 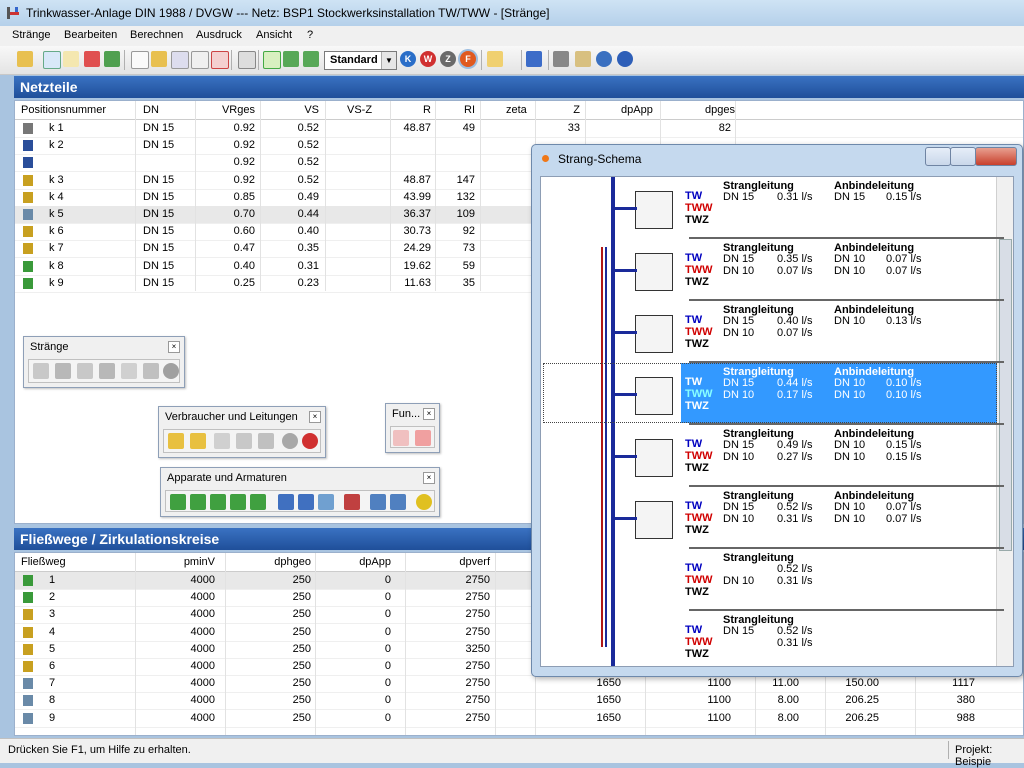 I want to click on straenge-palette: Stränge ×, so click(x=104, y=362).